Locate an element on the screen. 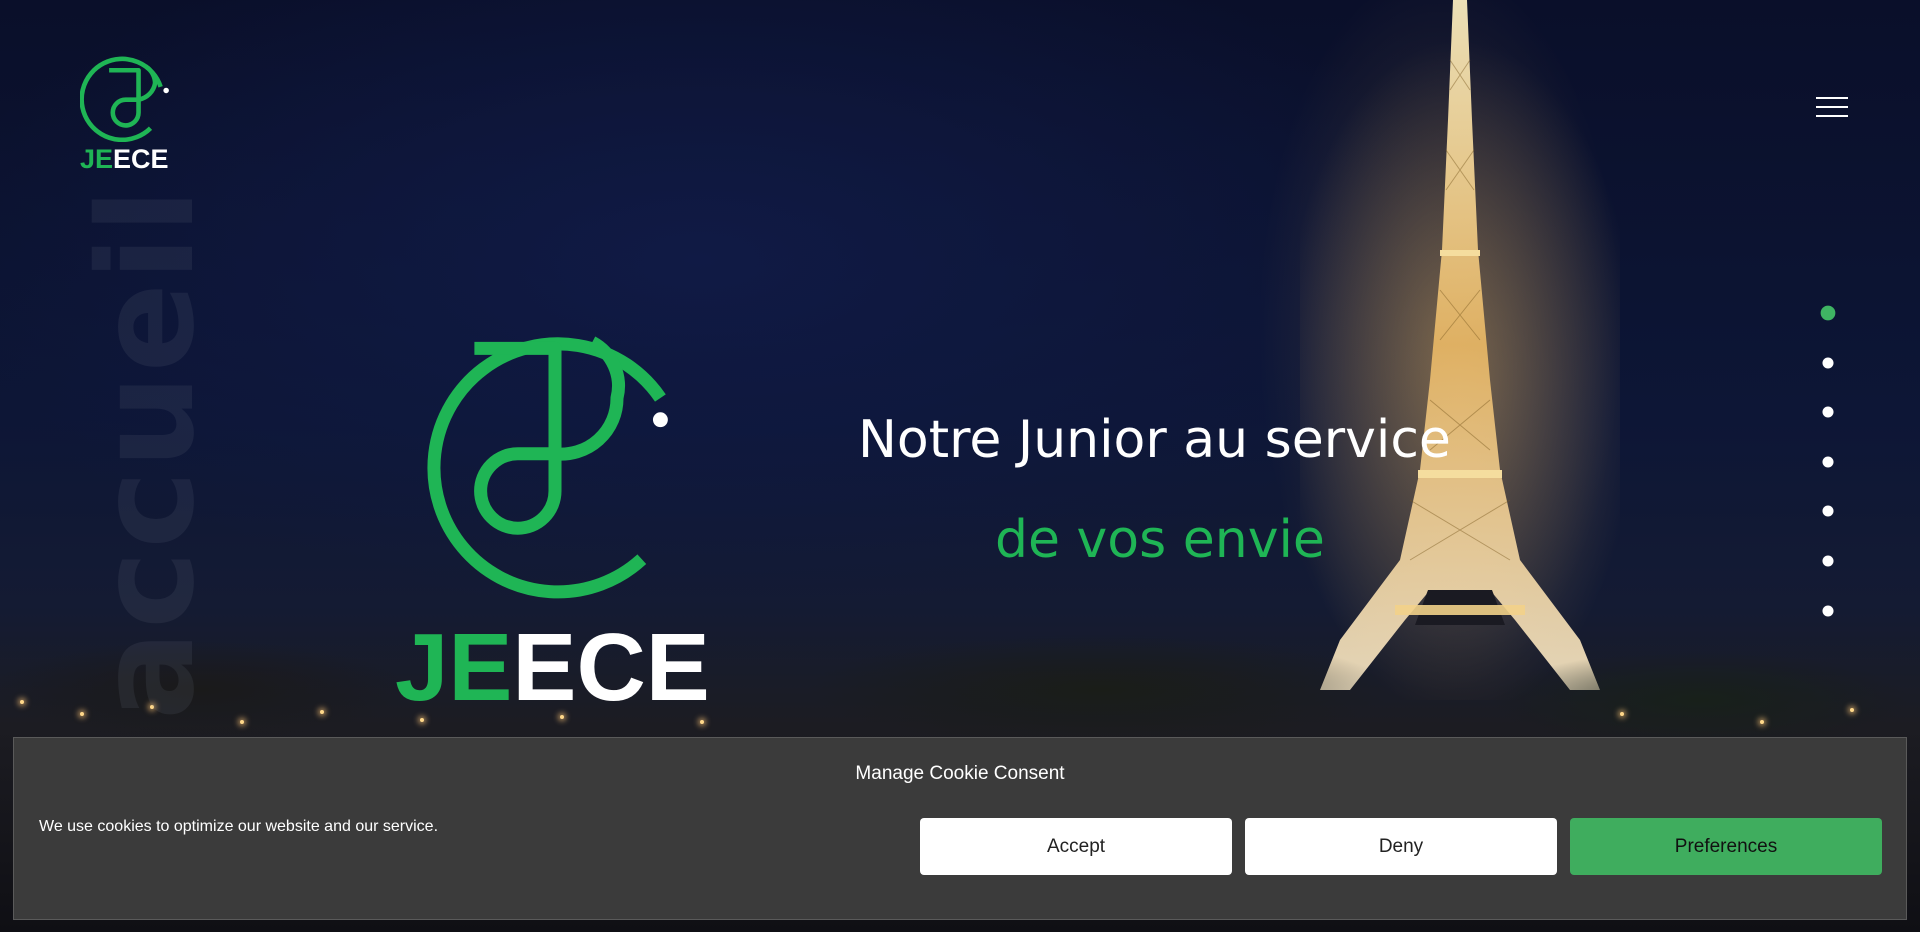 The image size is (1920, 932). hero-logo-wordmark: JEECE is located at coordinates (552, 668).